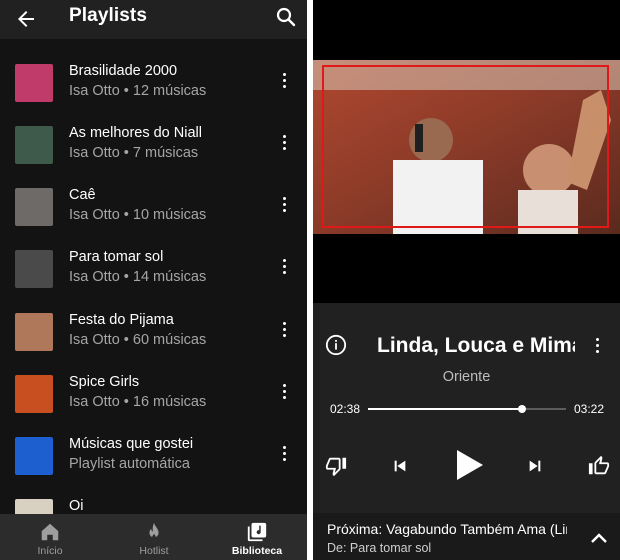 The image size is (620, 560). I want to click on skip-previous-icon, so click(400, 466).